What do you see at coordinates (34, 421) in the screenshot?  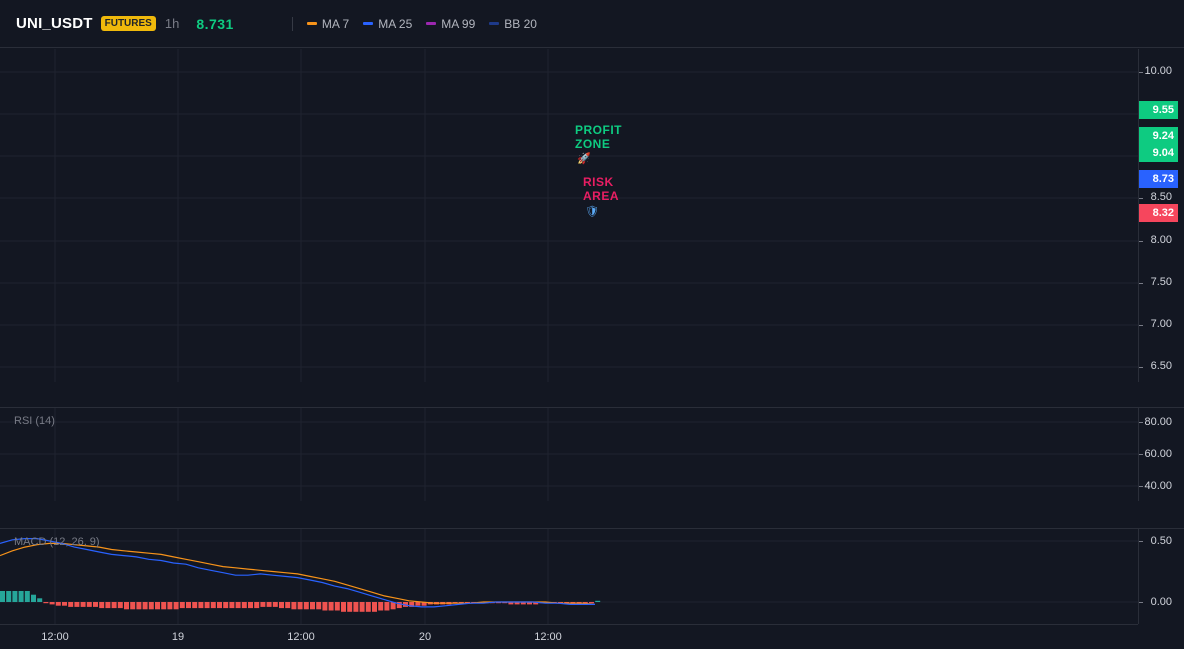 I see `rsi-title: RSI (14)` at bounding box center [34, 421].